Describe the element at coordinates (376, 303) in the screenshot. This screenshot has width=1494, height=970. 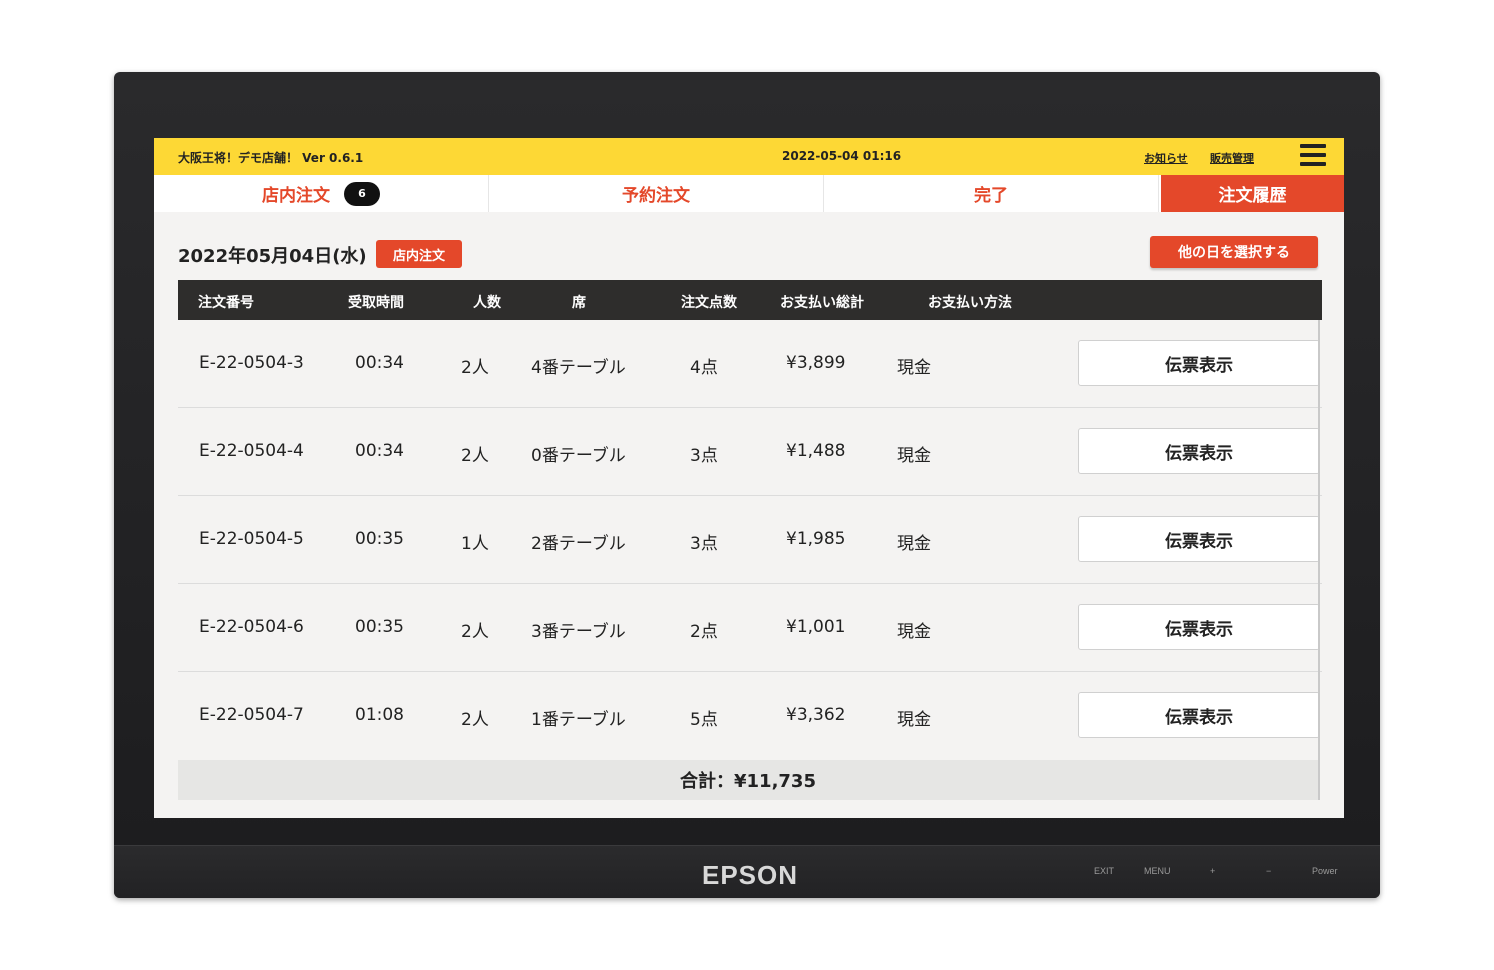
I see `header-pickup-time: 受取時間` at that location.